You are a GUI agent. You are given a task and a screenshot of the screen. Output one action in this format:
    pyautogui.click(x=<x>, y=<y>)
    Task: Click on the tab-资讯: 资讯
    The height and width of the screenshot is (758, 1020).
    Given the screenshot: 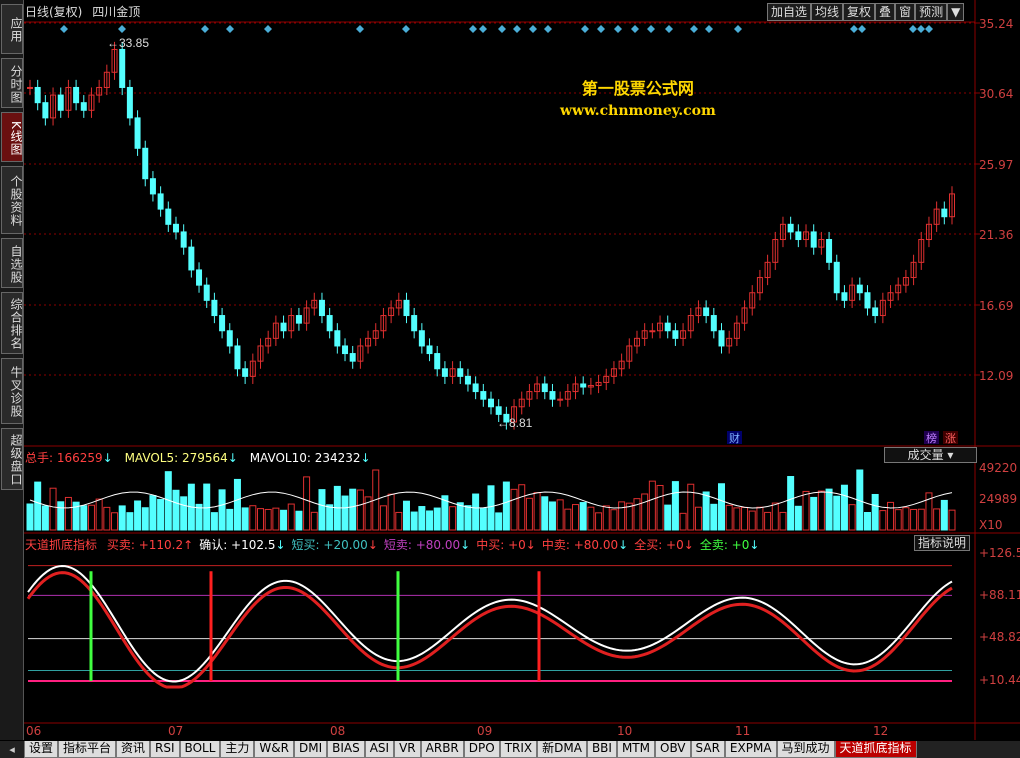 What is the action you would take?
    pyautogui.click(x=133, y=749)
    